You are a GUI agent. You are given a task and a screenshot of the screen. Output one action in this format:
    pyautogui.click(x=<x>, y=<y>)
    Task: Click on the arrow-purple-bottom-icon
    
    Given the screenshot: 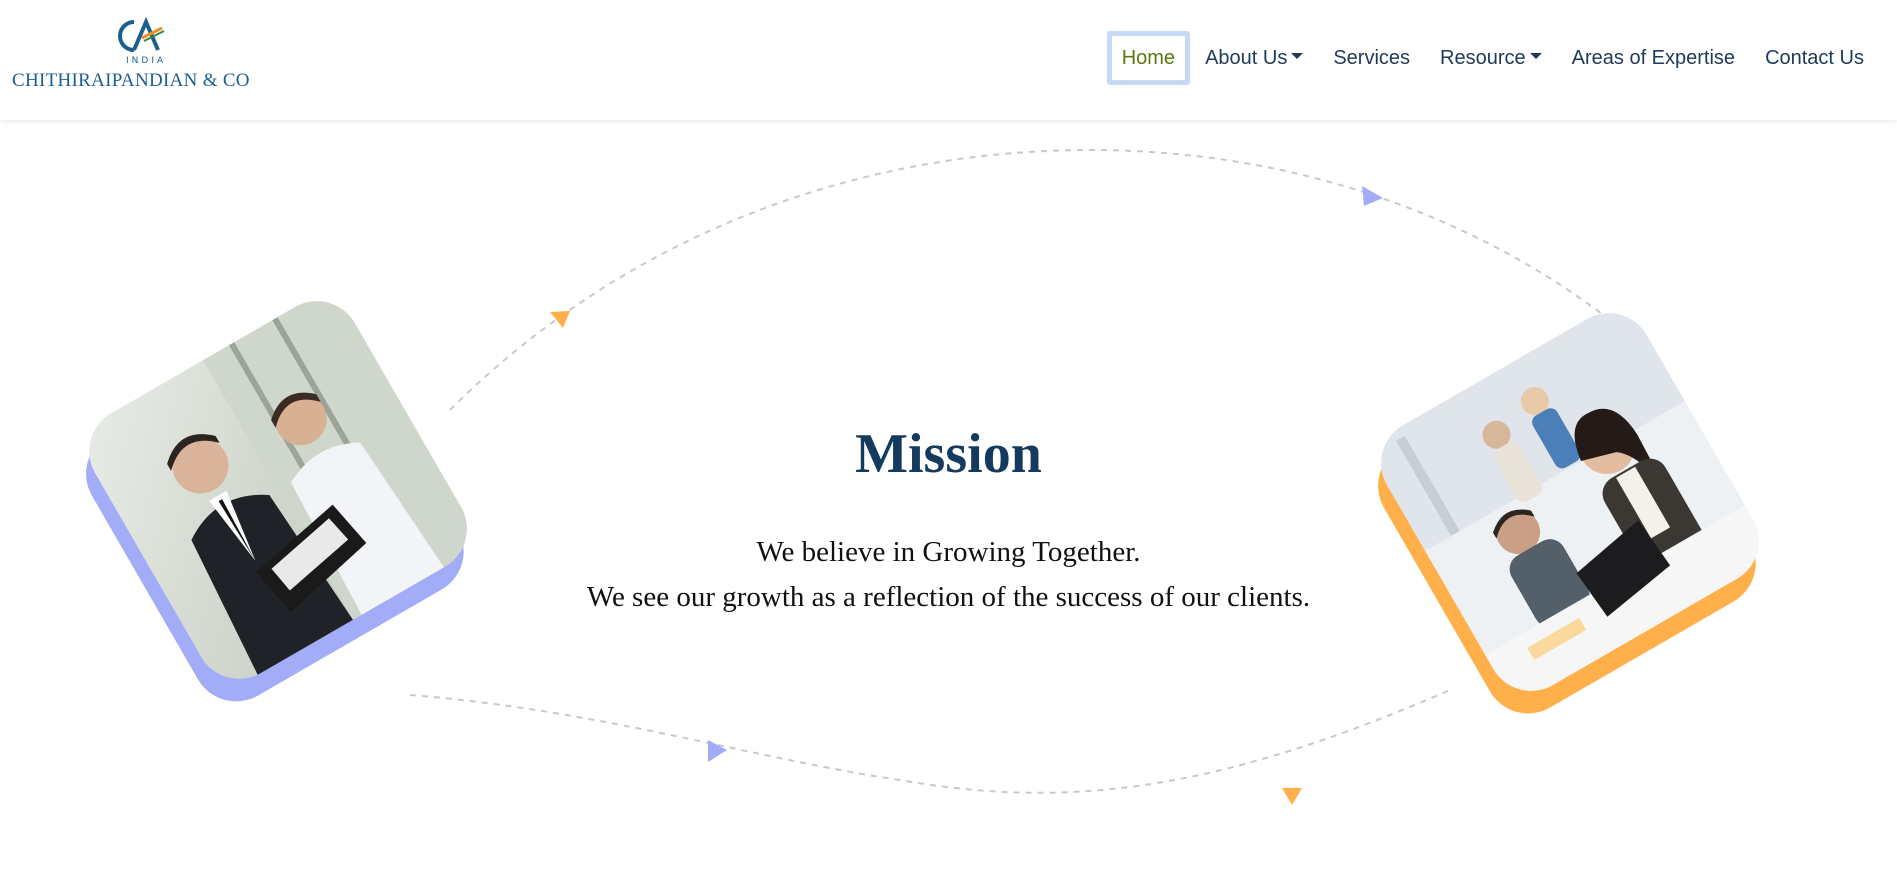 What is the action you would take?
    pyautogui.click(x=717, y=751)
    